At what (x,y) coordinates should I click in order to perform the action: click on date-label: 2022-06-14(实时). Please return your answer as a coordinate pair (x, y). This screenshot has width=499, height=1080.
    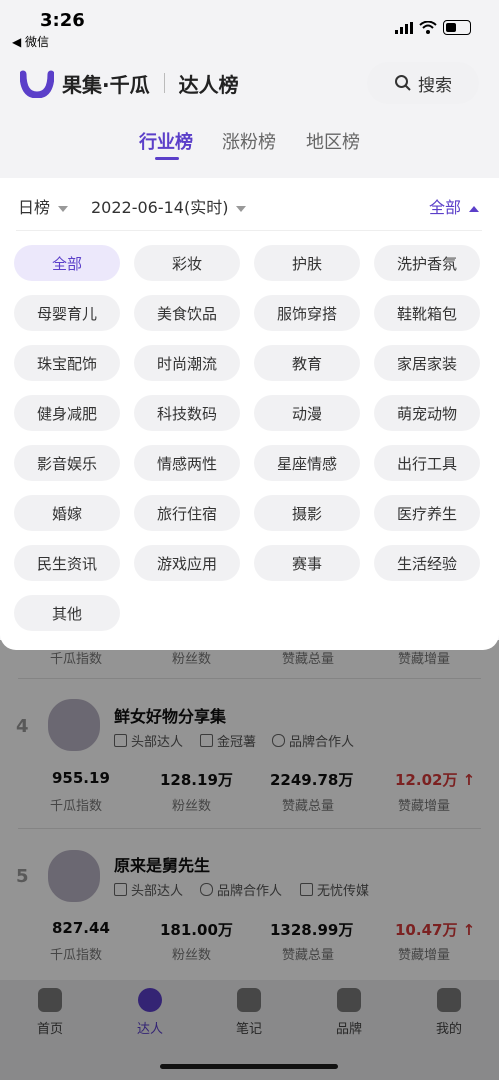
    Looking at the image, I should click on (160, 207).